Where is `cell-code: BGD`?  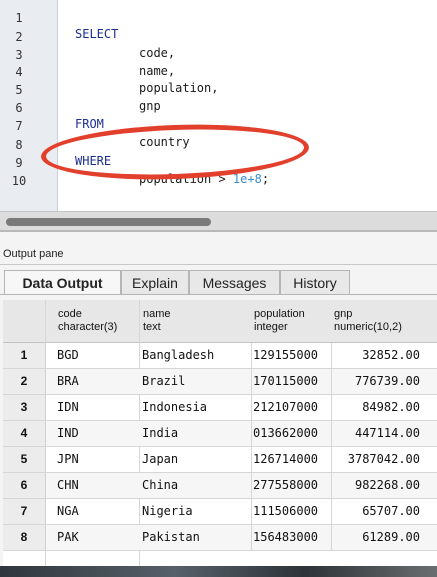 cell-code: BGD is located at coordinates (97, 355).